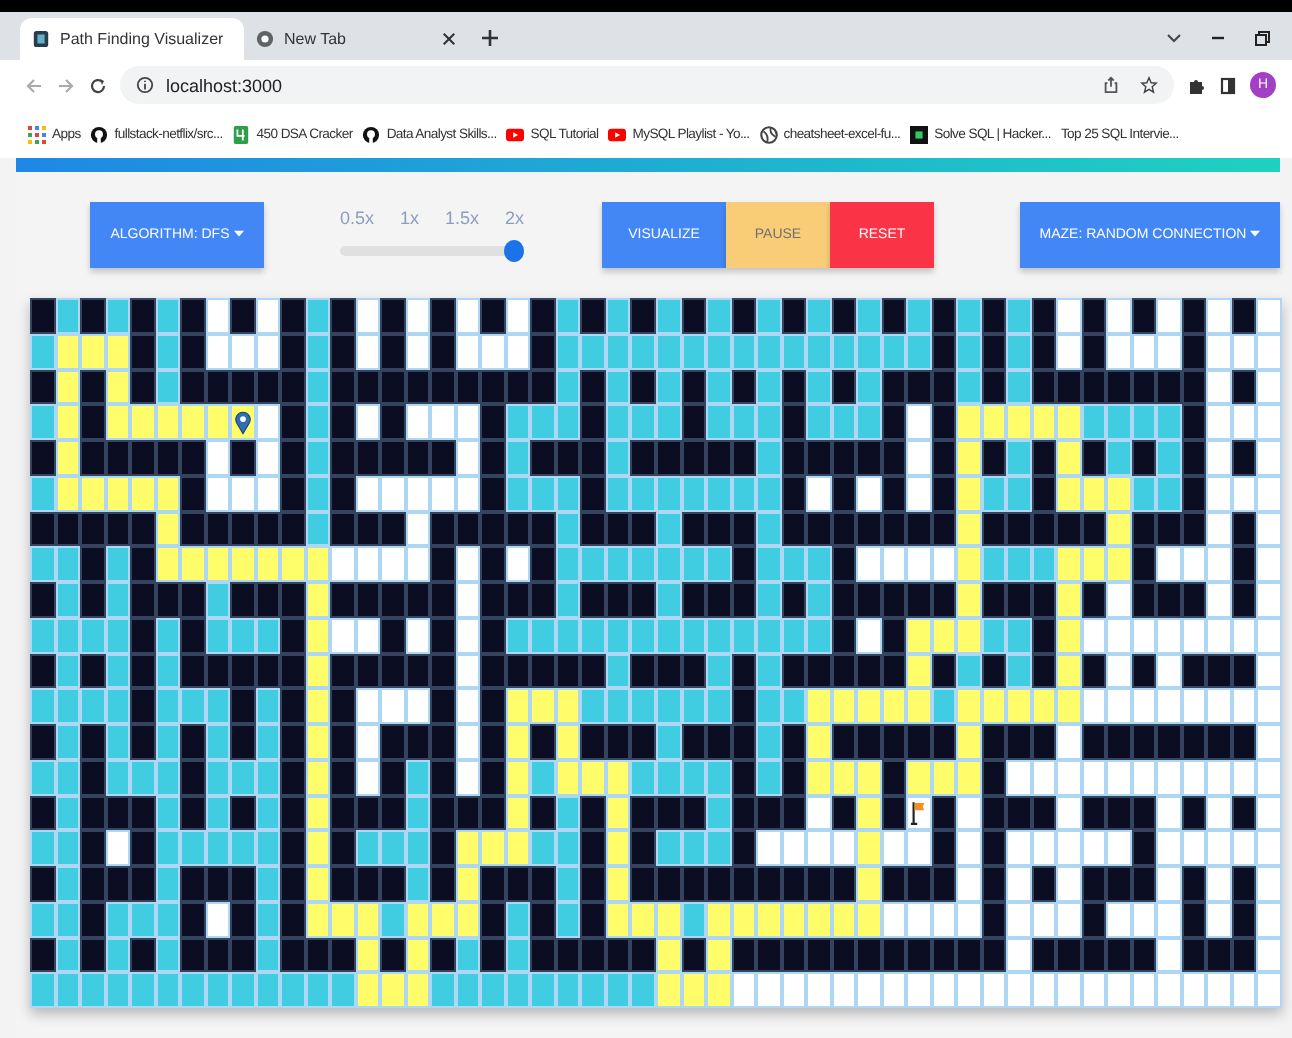  Describe the element at coordinates (647, 85) in the screenshot. I see `address-field: localhost:3000` at that location.